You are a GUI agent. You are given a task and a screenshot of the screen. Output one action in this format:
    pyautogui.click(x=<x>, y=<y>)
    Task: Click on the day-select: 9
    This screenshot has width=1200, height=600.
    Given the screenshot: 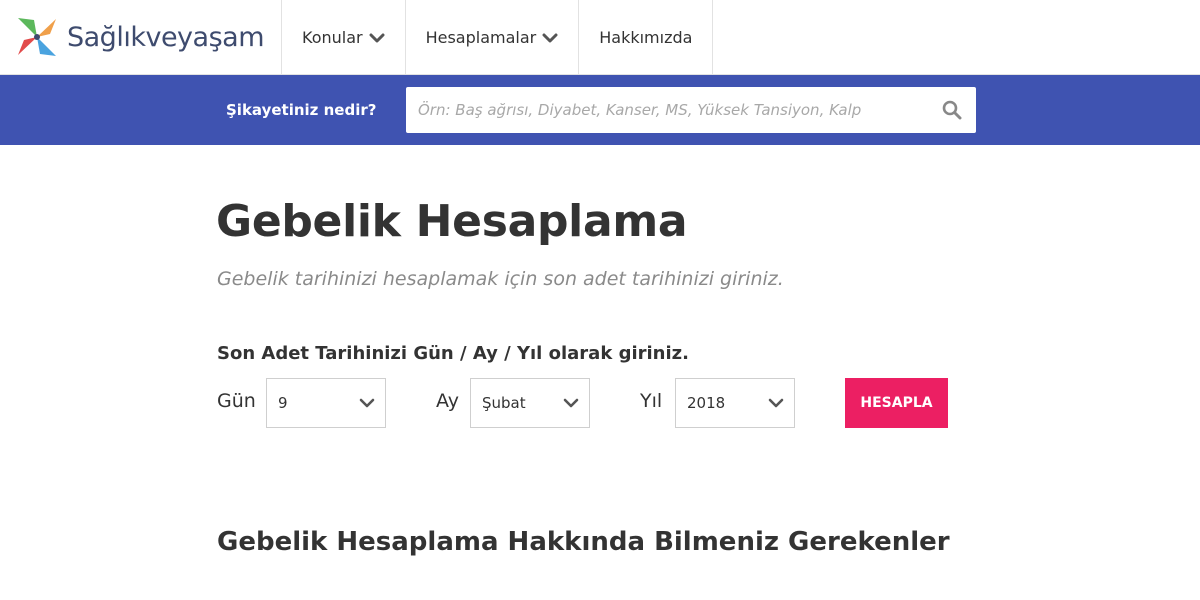 What is the action you would take?
    pyautogui.click(x=326, y=403)
    